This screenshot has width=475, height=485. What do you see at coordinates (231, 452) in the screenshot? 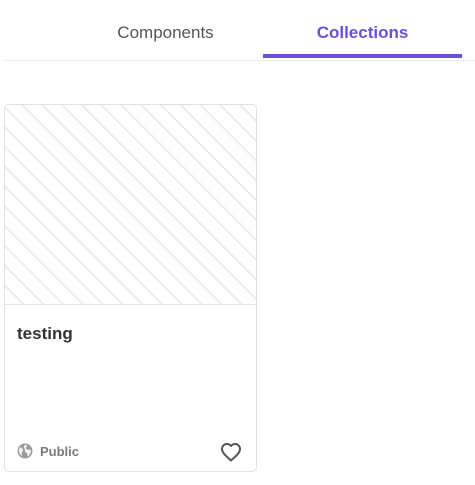
I see `heart-icon` at bounding box center [231, 452].